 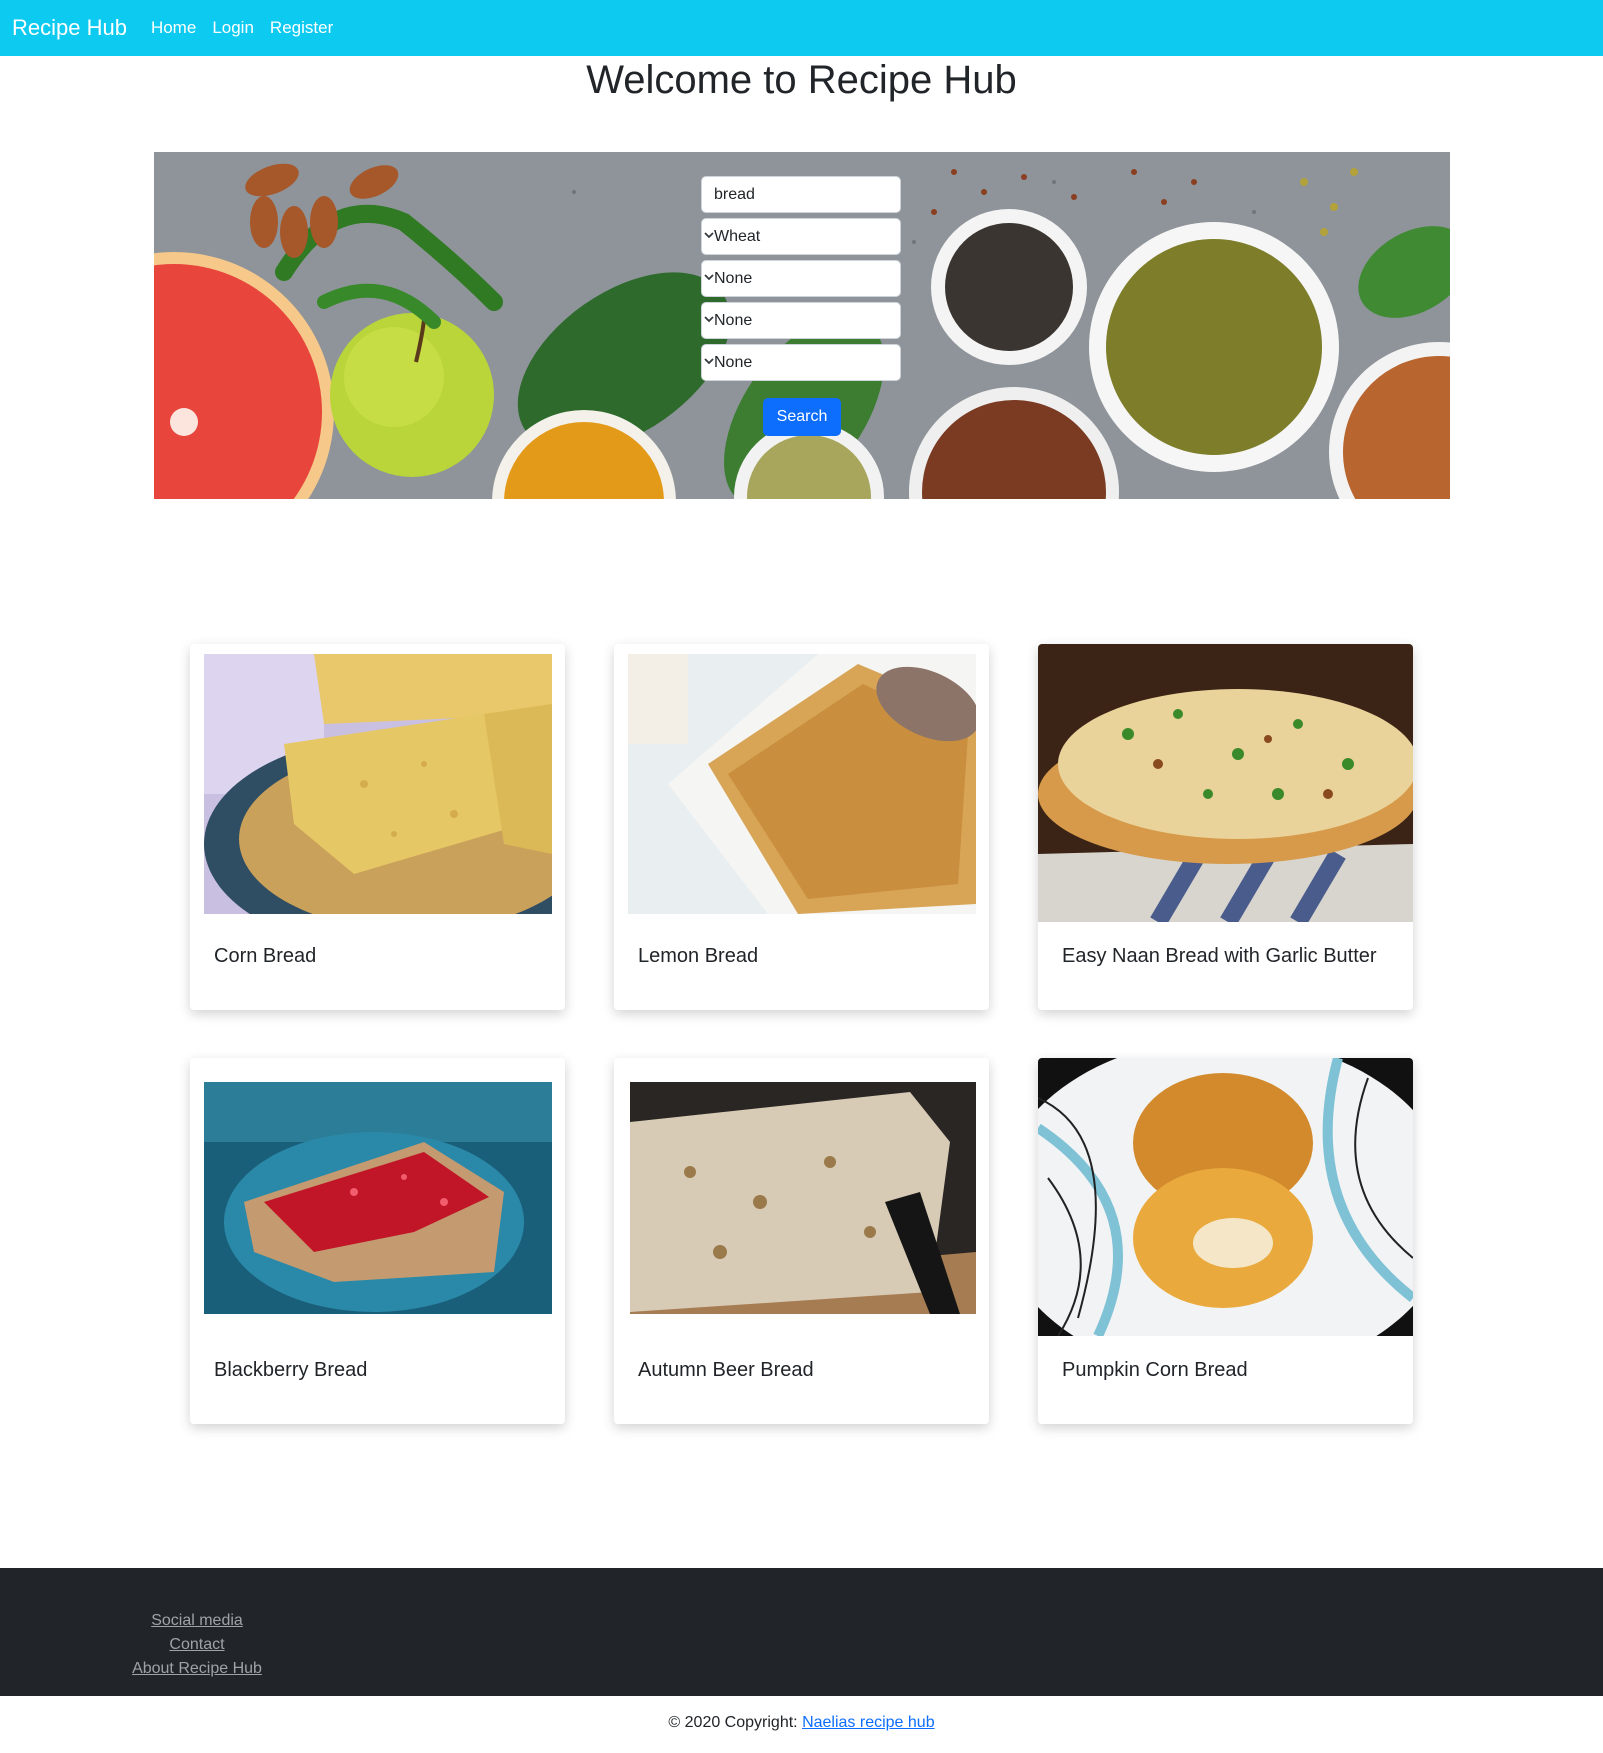 I want to click on navbar: Recipe Hub Home Login Register, so click(x=801, y=28).